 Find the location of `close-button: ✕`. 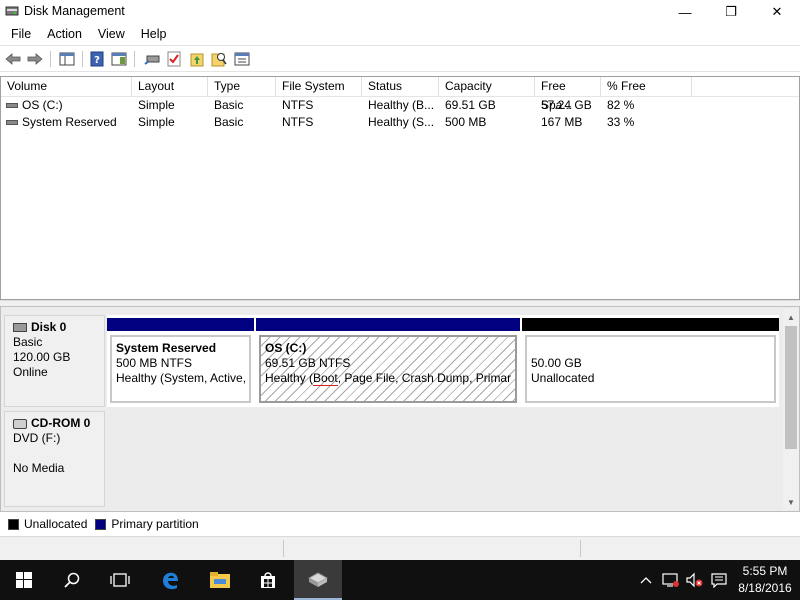

close-button: ✕ is located at coordinates (777, 12).